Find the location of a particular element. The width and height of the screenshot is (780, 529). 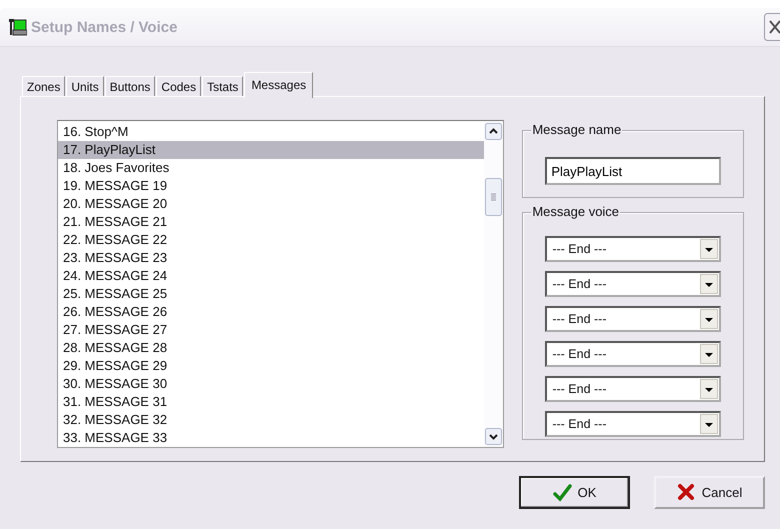

list-item: 20. MESSAGE 20 is located at coordinates (271, 204).